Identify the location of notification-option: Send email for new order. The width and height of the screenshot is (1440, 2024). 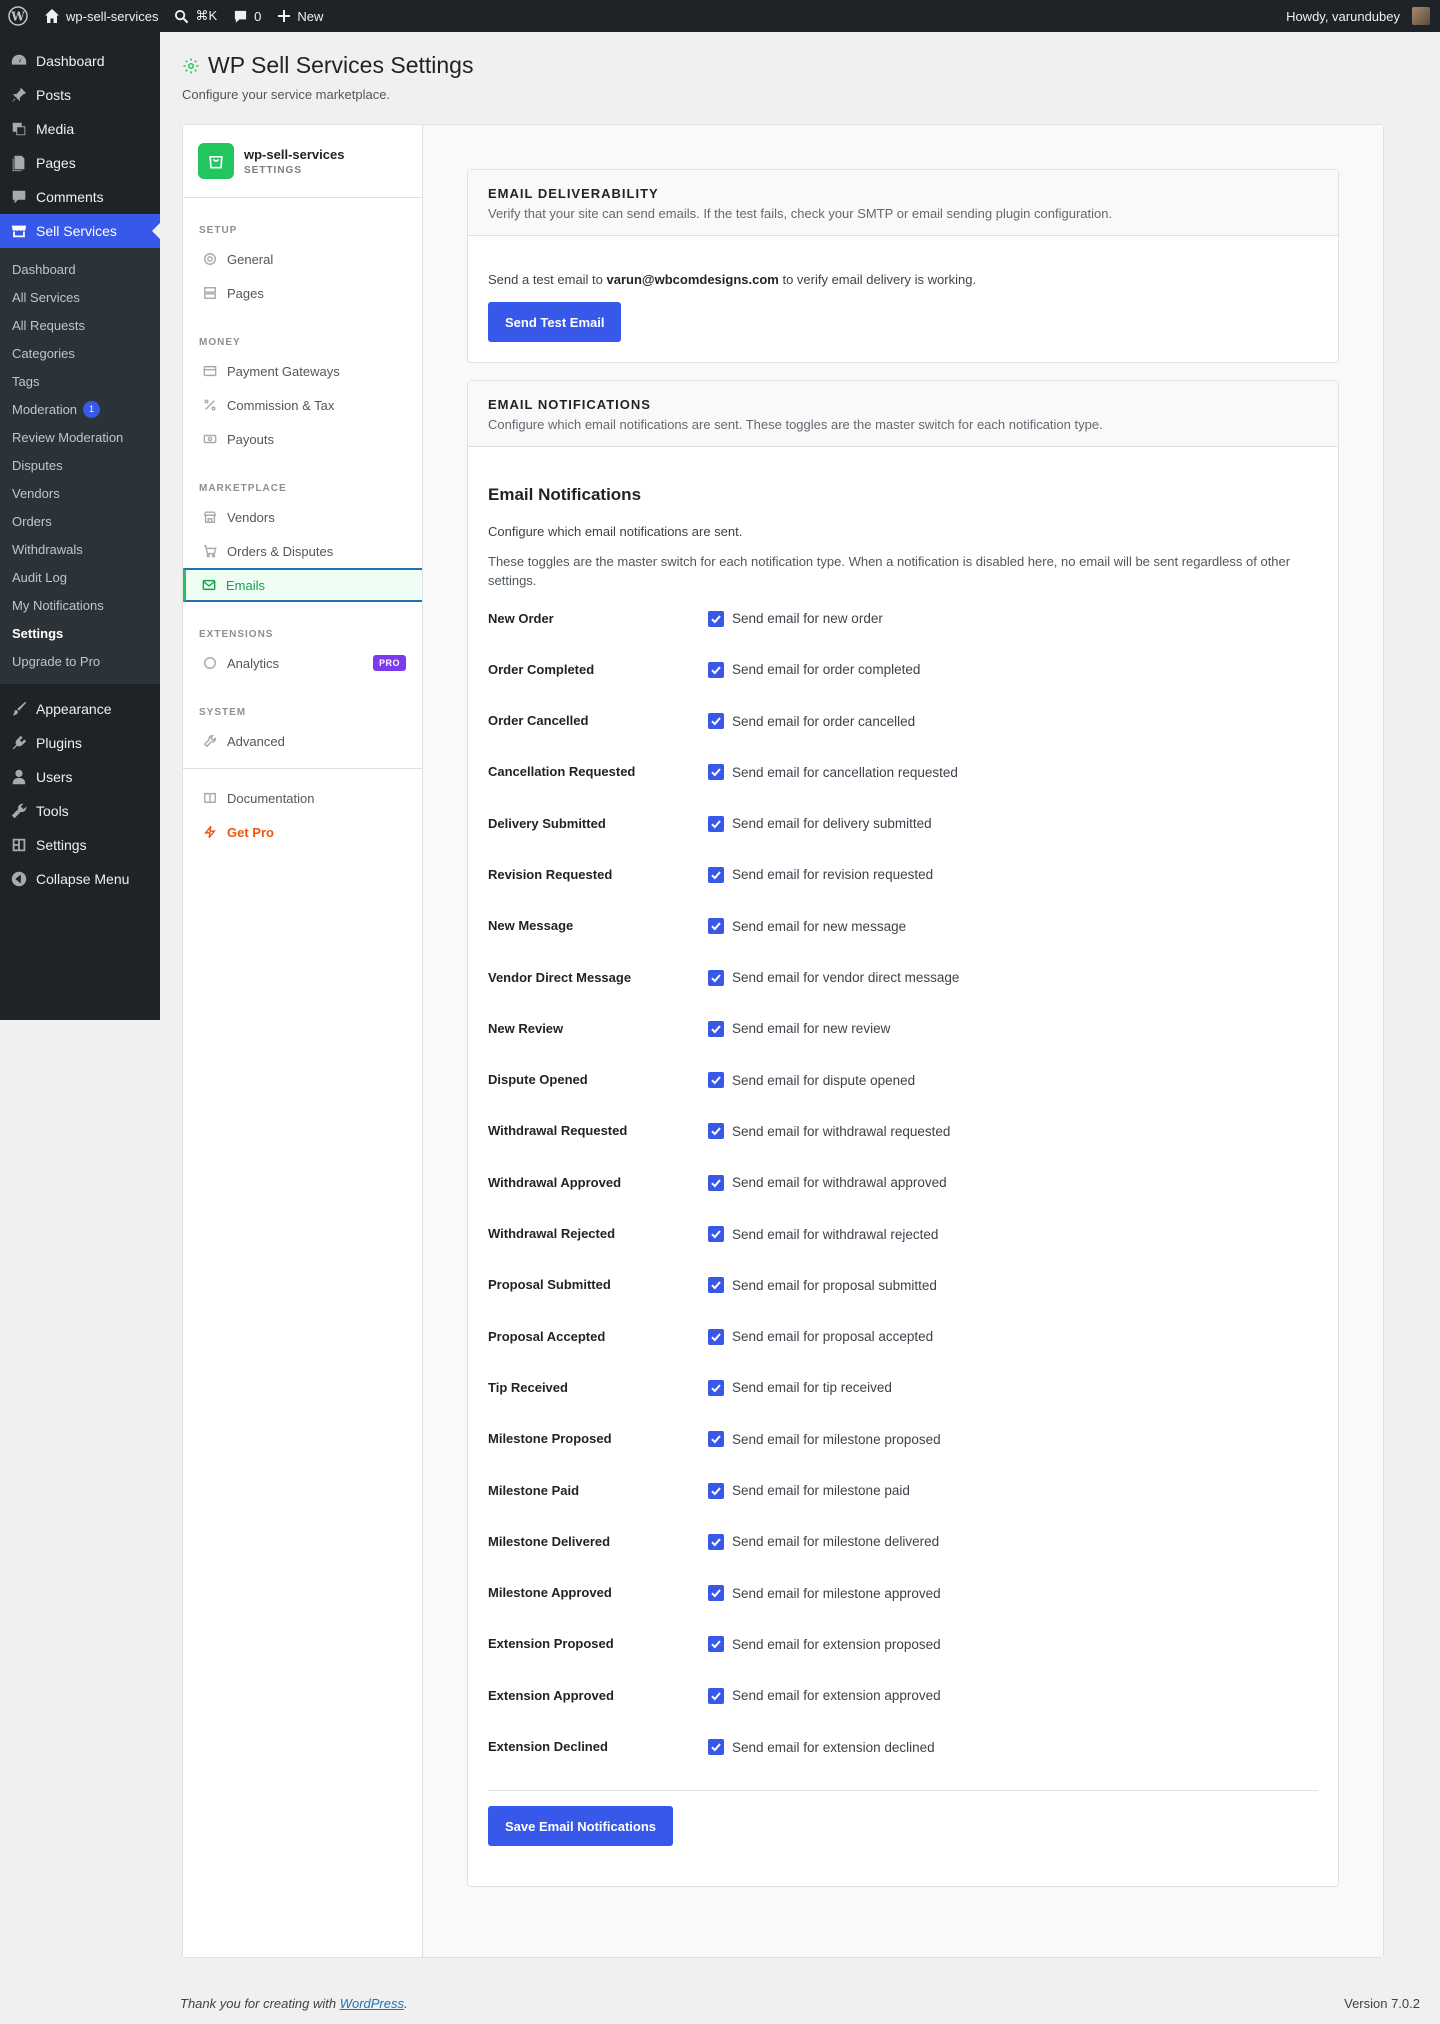
(795, 618).